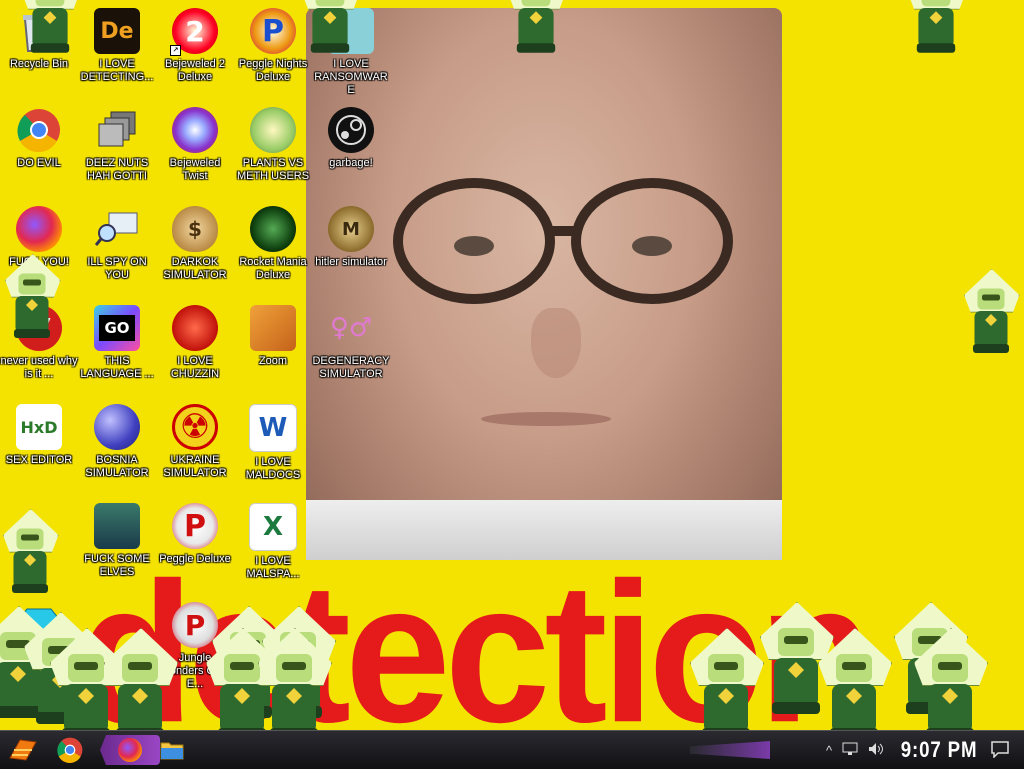 The height and width of the screenshot is (769, 1024). Describe the element at coordinates (195, 466) in the screenshot. I see `icon-label: UKRAINE SIMULATOR` at that location.